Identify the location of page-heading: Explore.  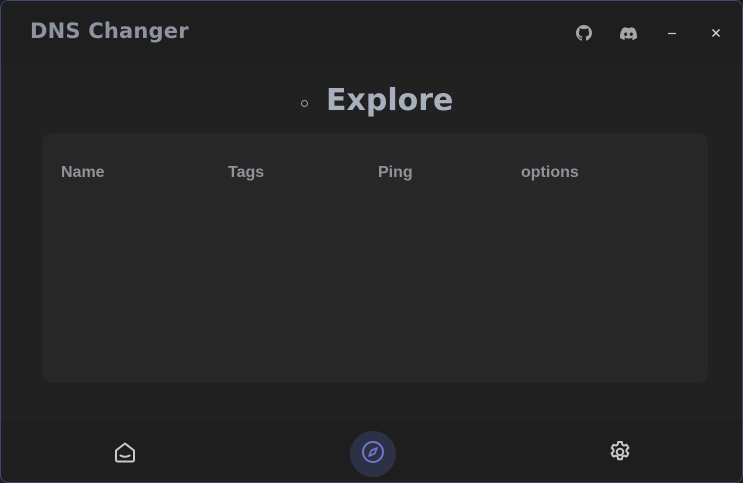
(371, 103).